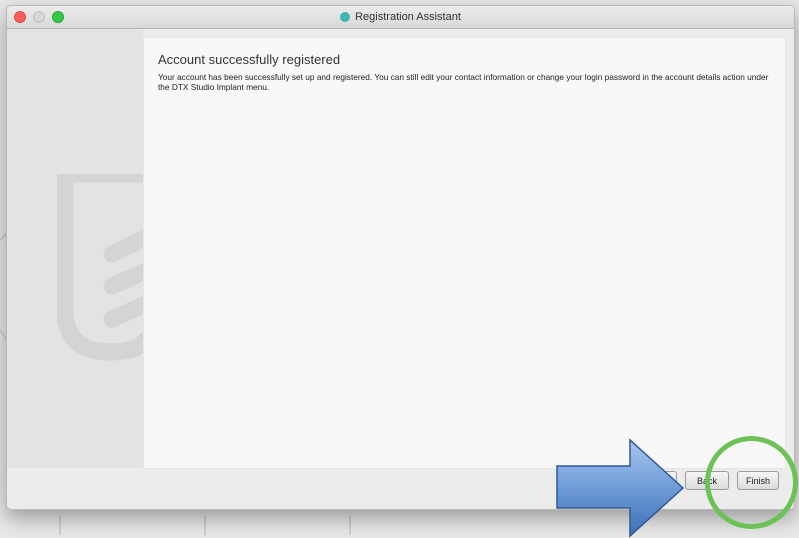 This screenshot has height=538, width=799. Describe the element at coordinates (249, 59) in the screenshot. I see `page-heading: Account successfully registered` at that location.